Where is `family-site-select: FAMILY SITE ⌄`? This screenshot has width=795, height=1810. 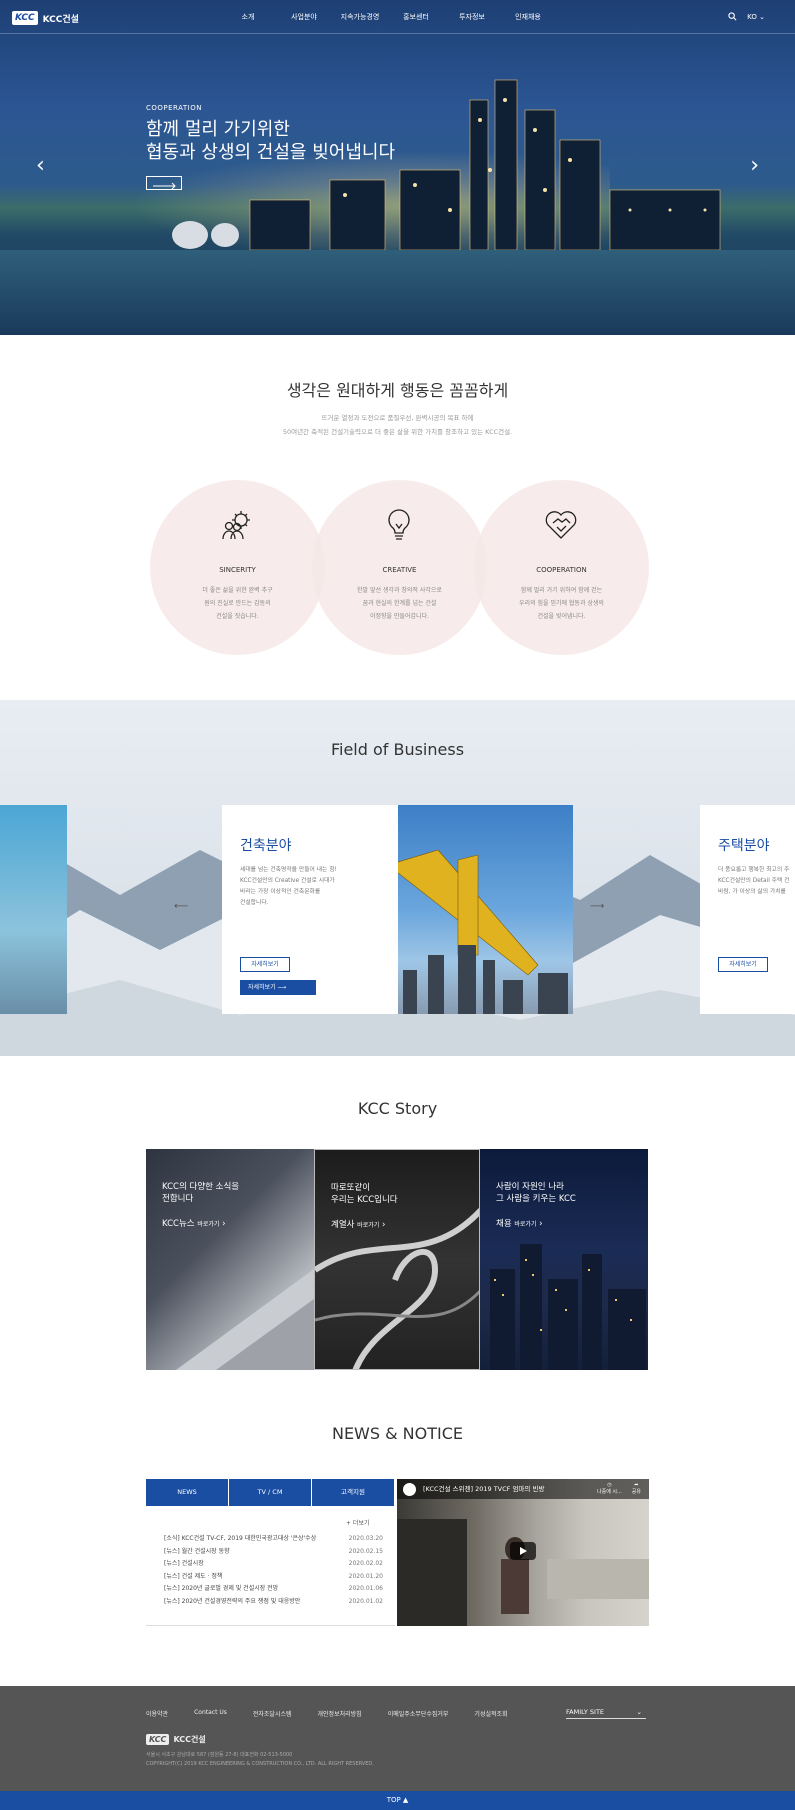
family-site-select: FAMILY SITE ⌄ is located at coordinates (606, 1712).